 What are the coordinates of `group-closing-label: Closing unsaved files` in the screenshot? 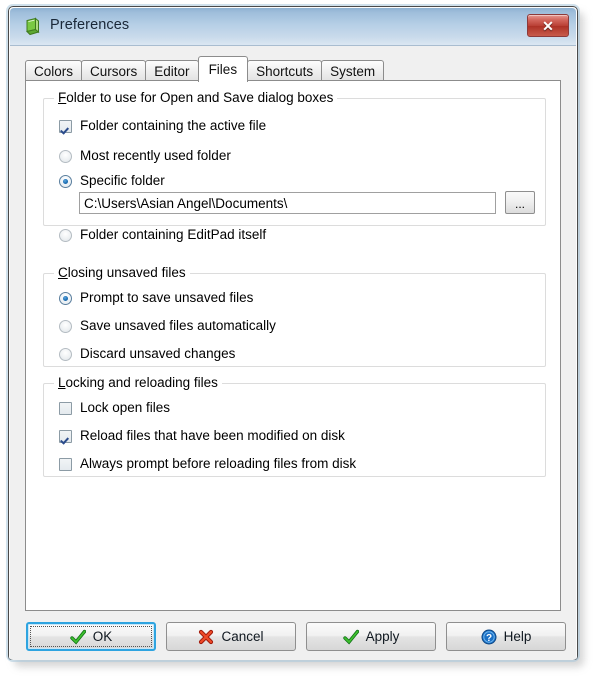 It's located at (122, 272).